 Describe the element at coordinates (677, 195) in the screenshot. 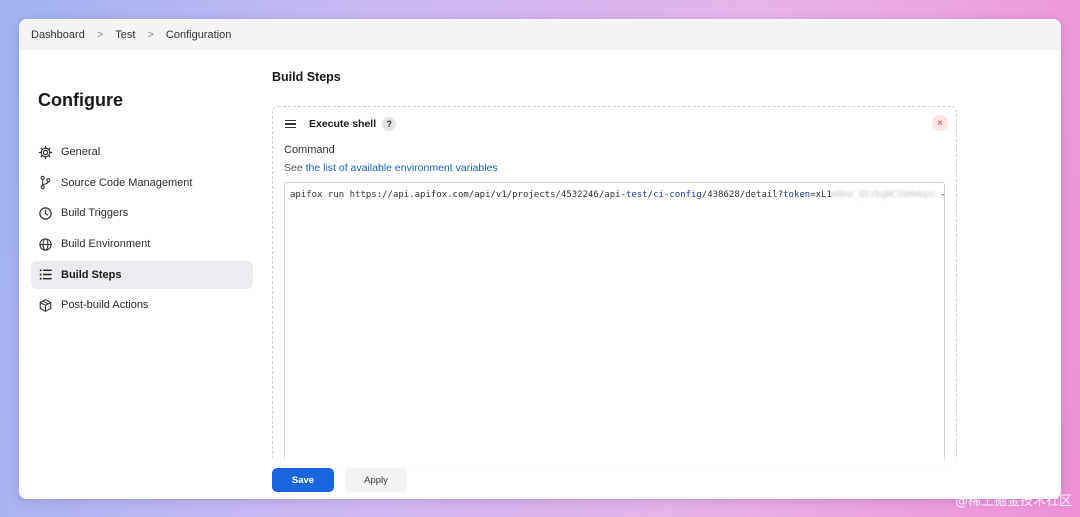

I see `command-keyword: ci-config` at that location.